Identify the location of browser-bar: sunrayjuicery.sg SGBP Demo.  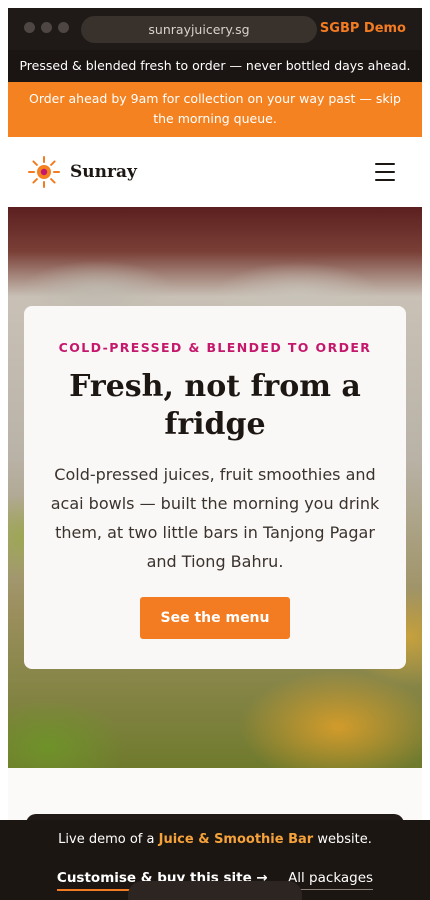
(215, 29).